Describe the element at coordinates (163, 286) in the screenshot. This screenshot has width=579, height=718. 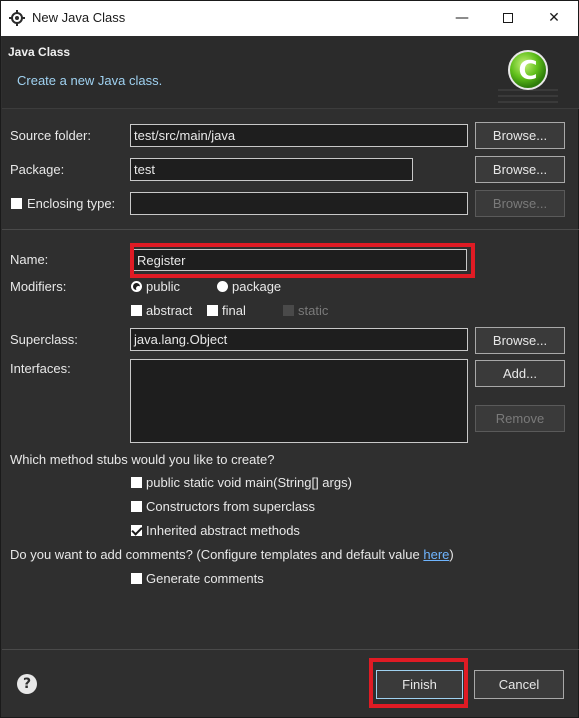
I see `public-label: public` at that location.